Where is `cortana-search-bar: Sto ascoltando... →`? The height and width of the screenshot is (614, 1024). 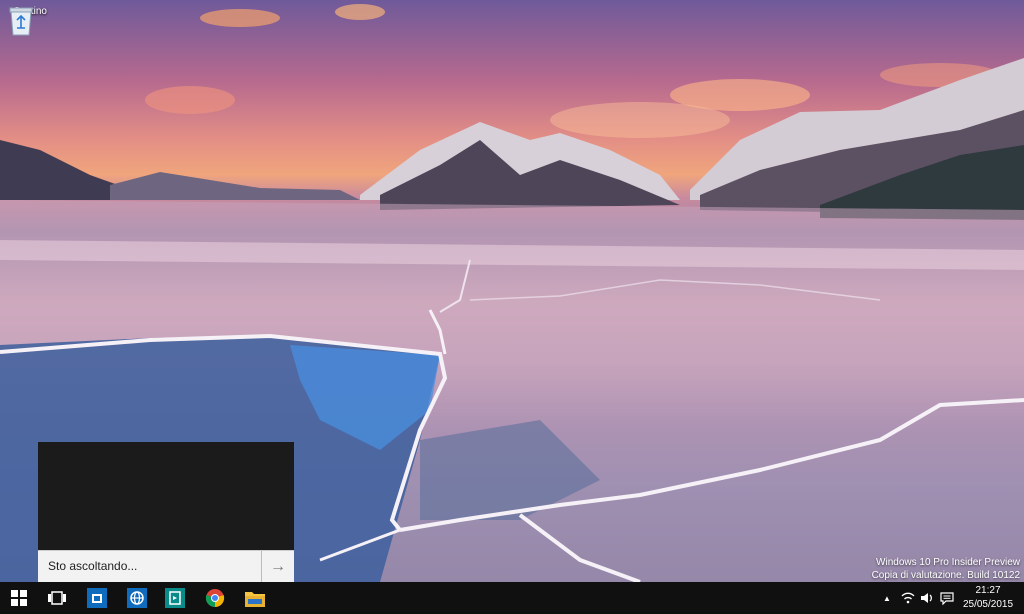
cortana-search-bar: Sto ascoltando... → is located at coordinates (166, 566).